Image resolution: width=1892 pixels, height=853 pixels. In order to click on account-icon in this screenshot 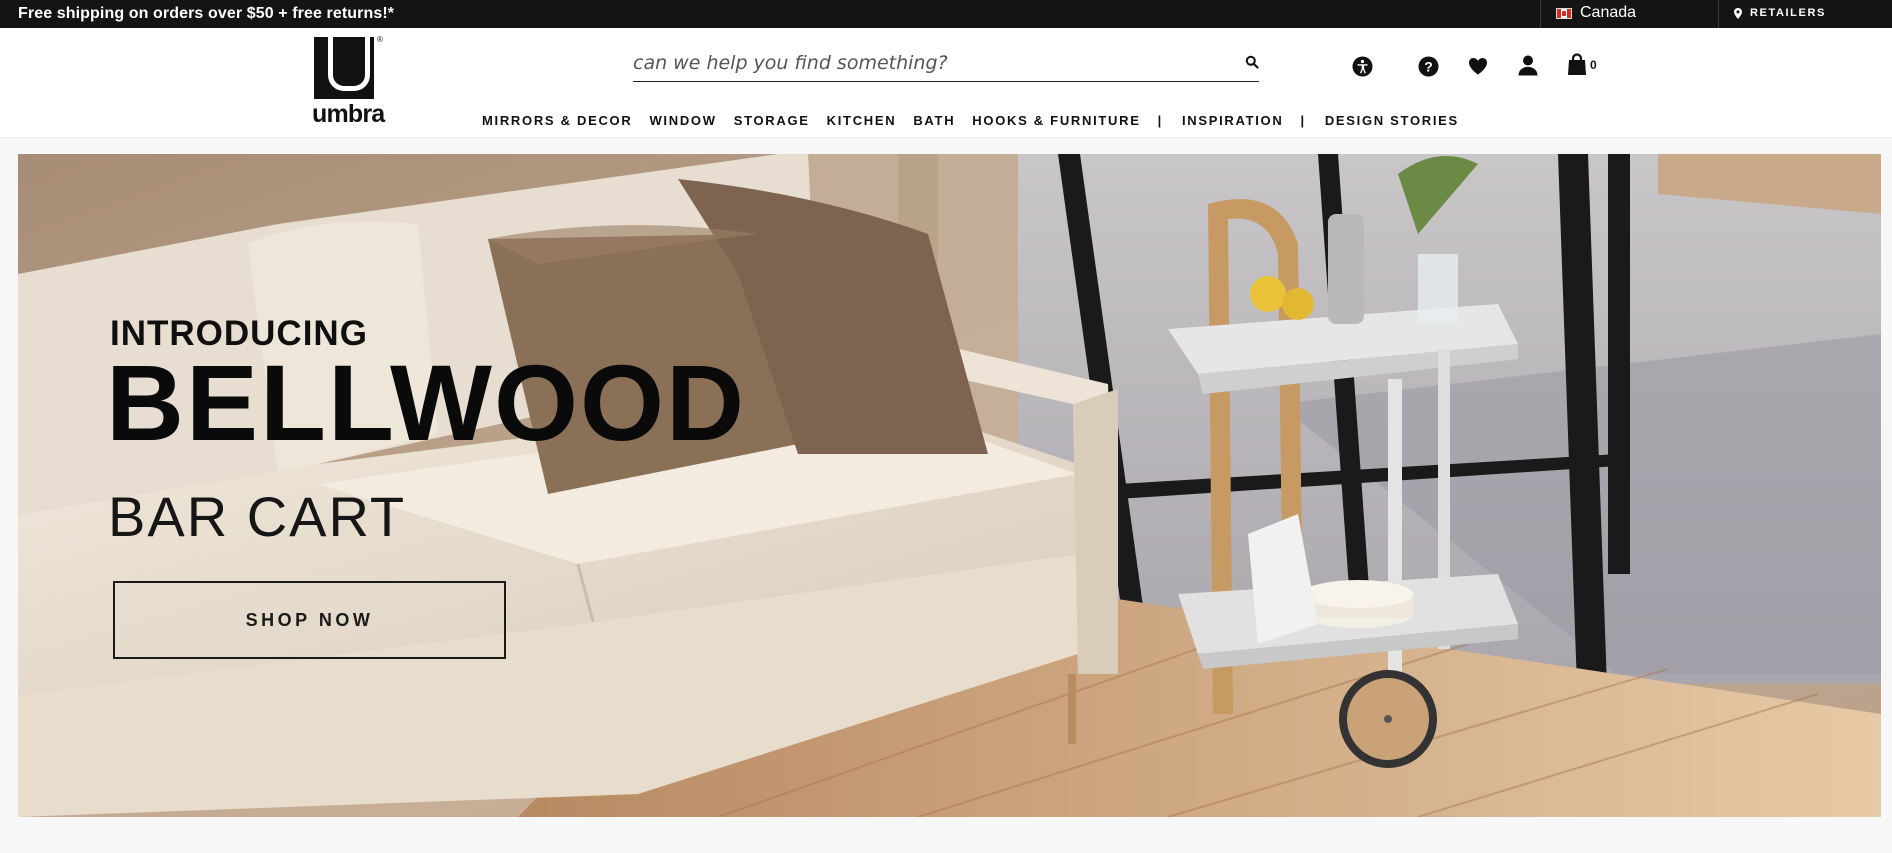, I will do `click(1528, 65)`.